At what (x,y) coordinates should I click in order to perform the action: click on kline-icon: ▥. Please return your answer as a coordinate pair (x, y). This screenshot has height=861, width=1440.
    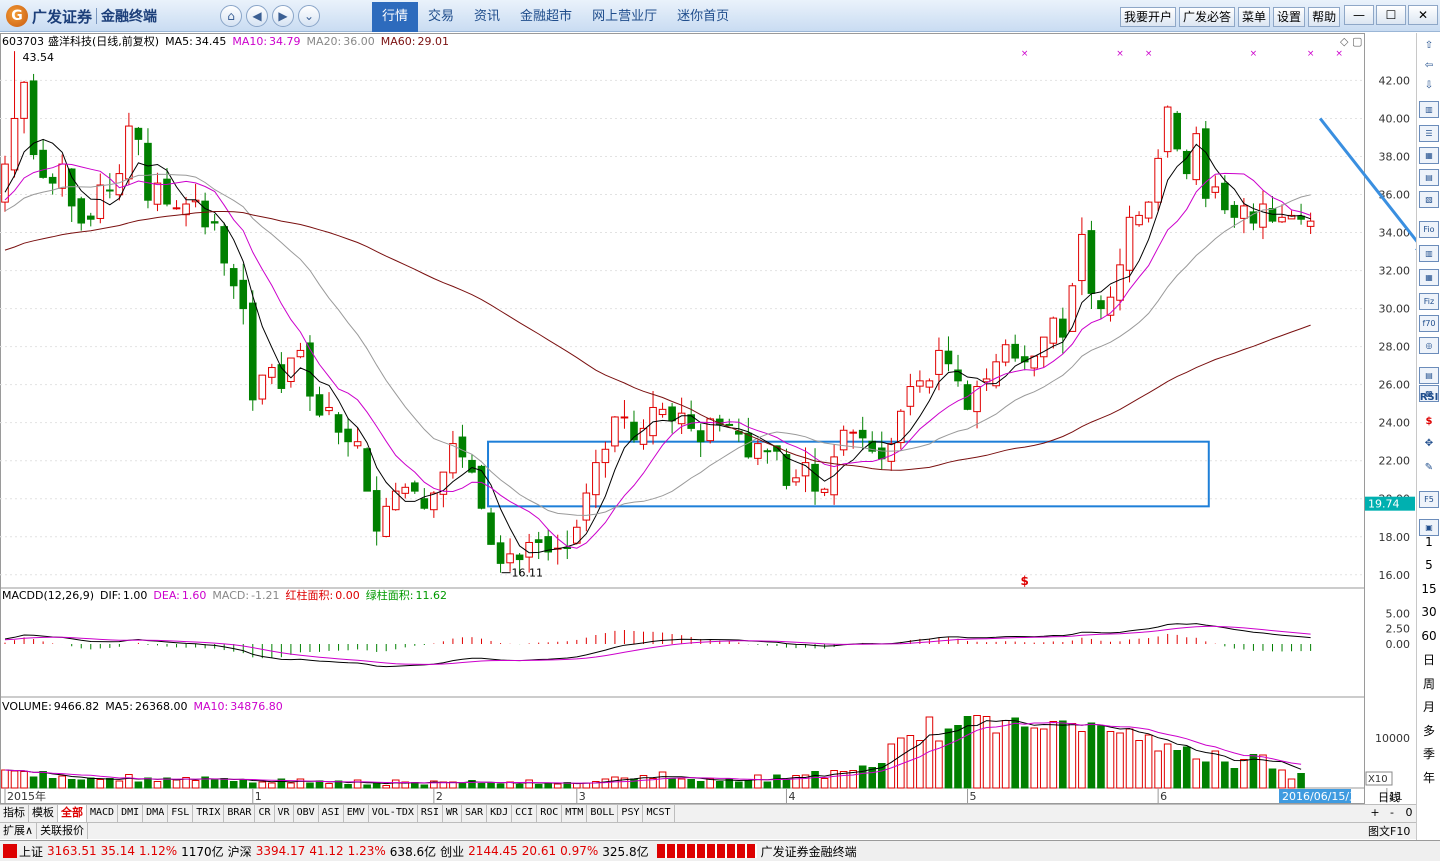
    Looking at the image, I should click on (1429, 109).